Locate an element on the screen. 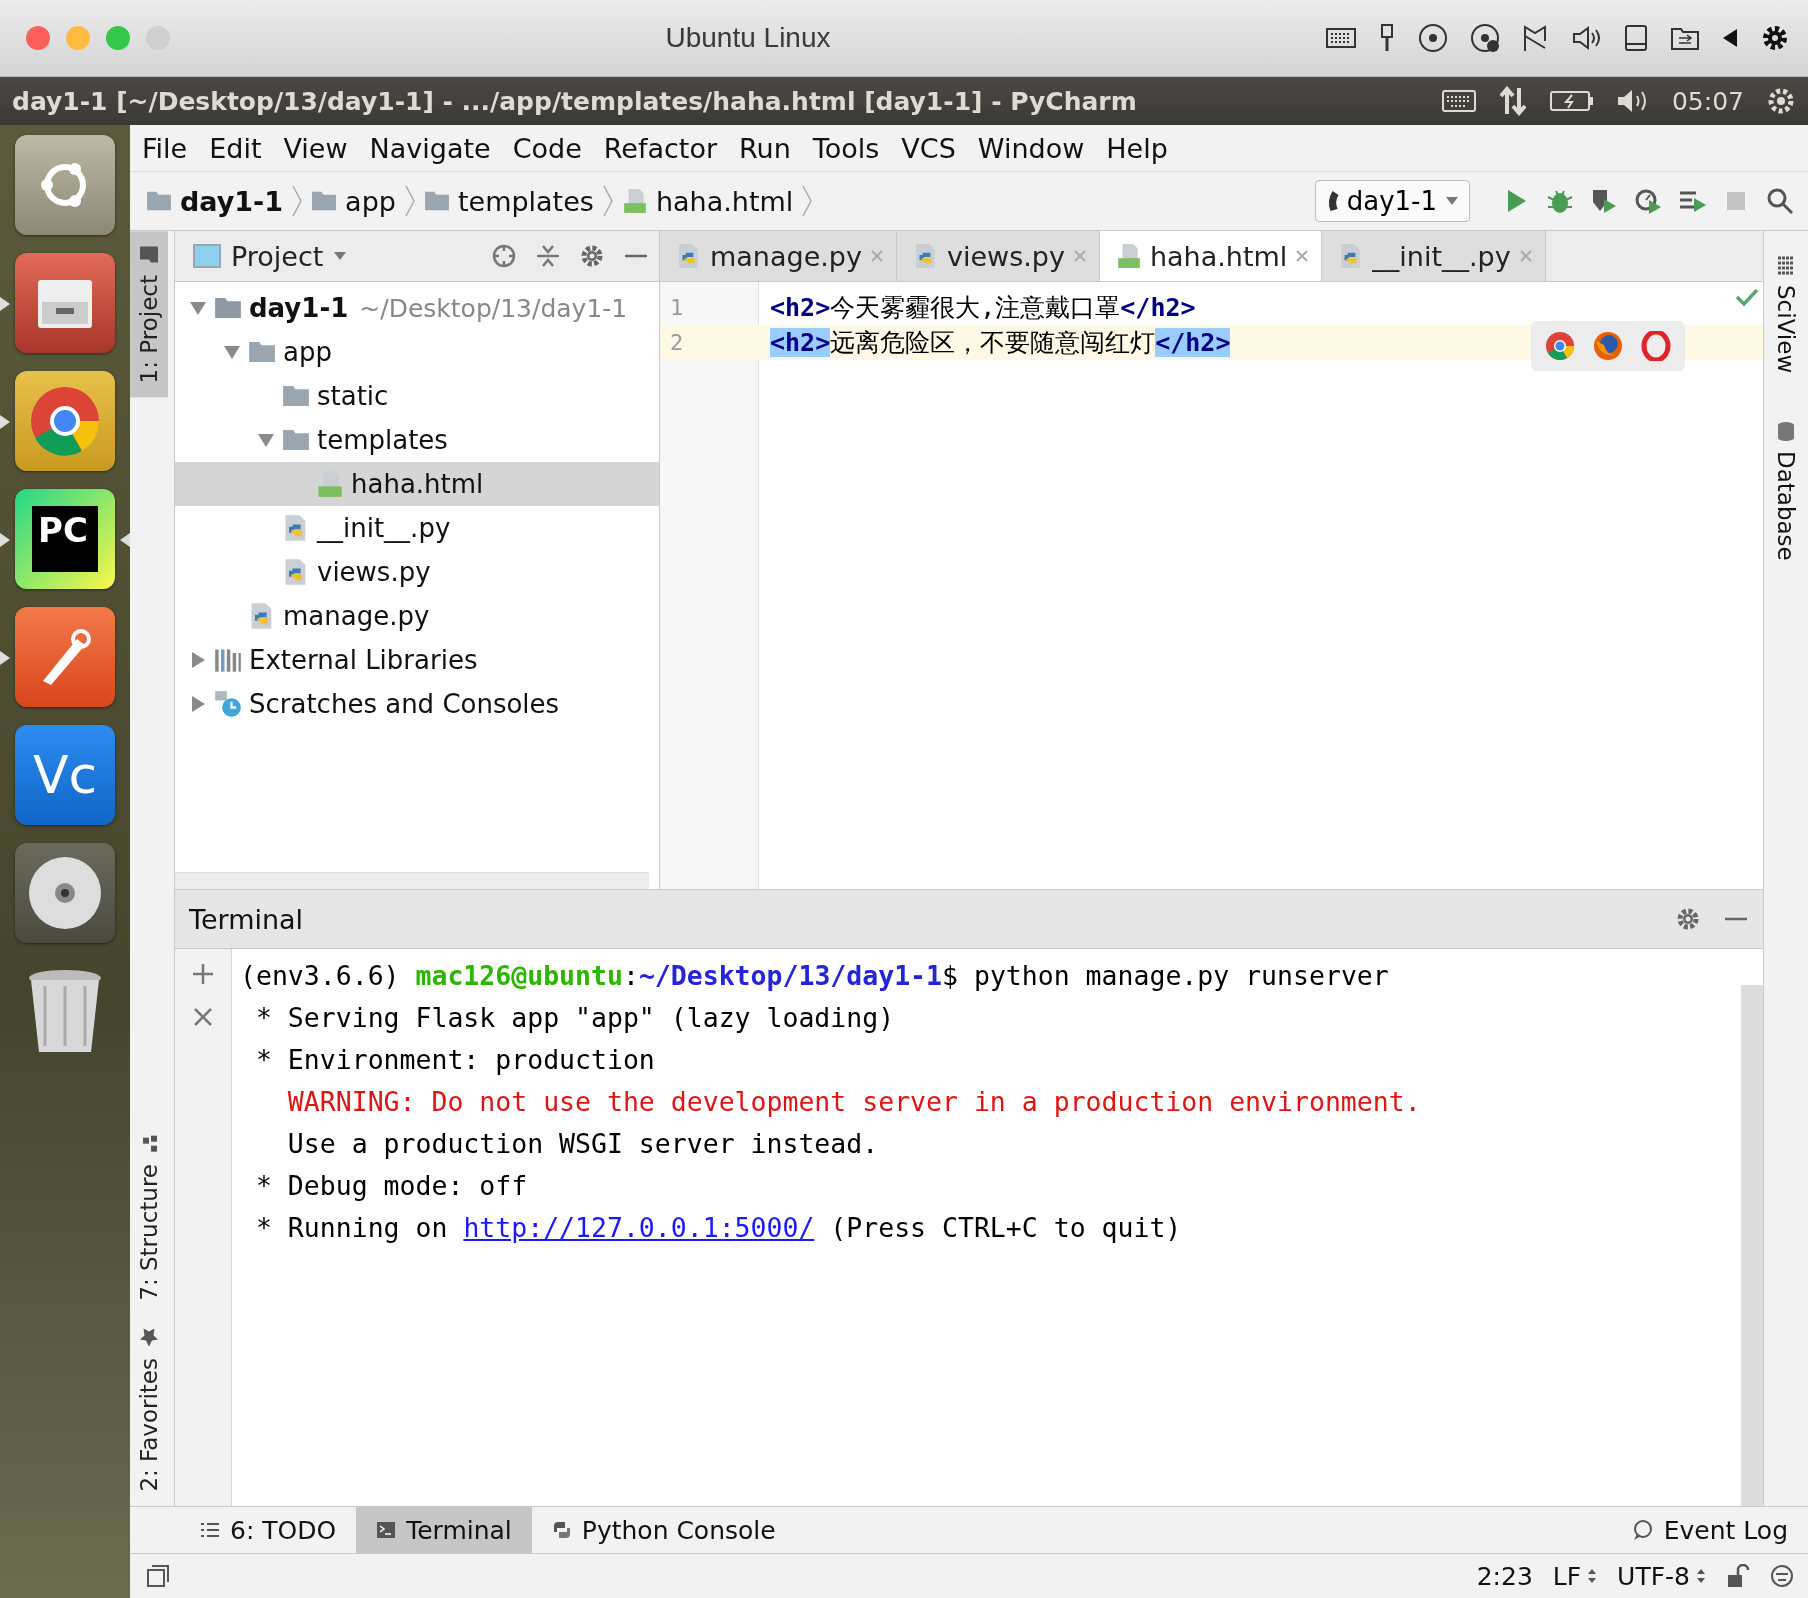 The width and height of the screenshot is (1808, 1598). tree-row: templates is located at coordinates (417, 440).